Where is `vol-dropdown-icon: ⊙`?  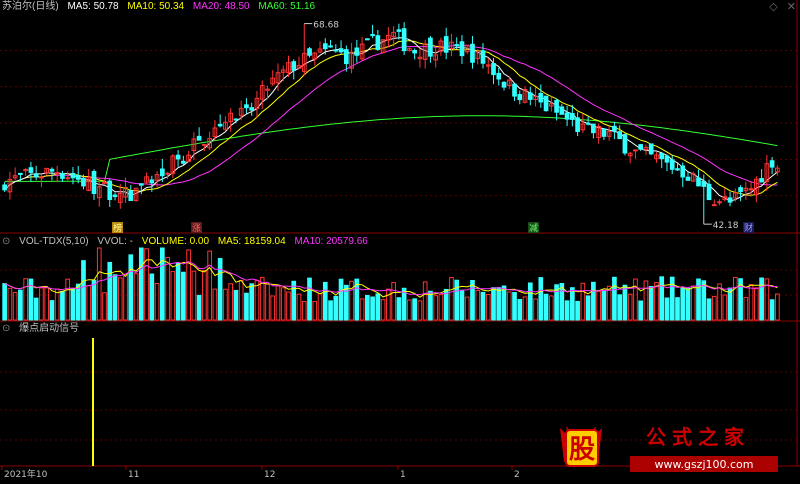
vol-dropdown-icon: ⊙ is located at coordinates (6, 241).